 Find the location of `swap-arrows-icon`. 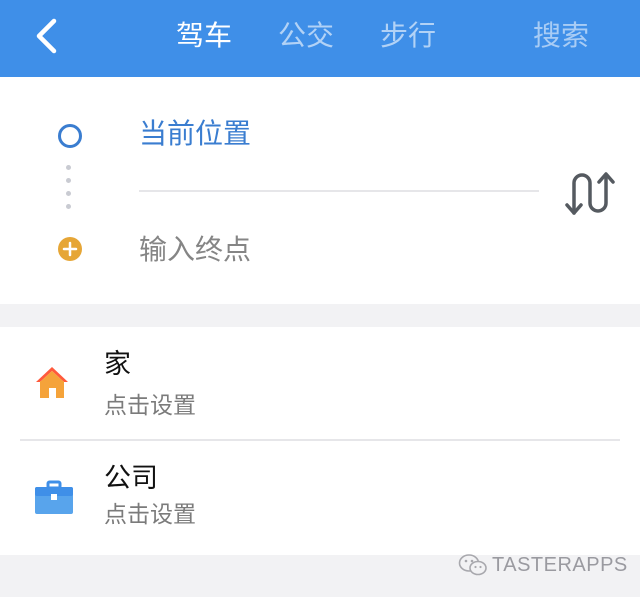

swap-arrows-icon is located at coordinates (590, 193).